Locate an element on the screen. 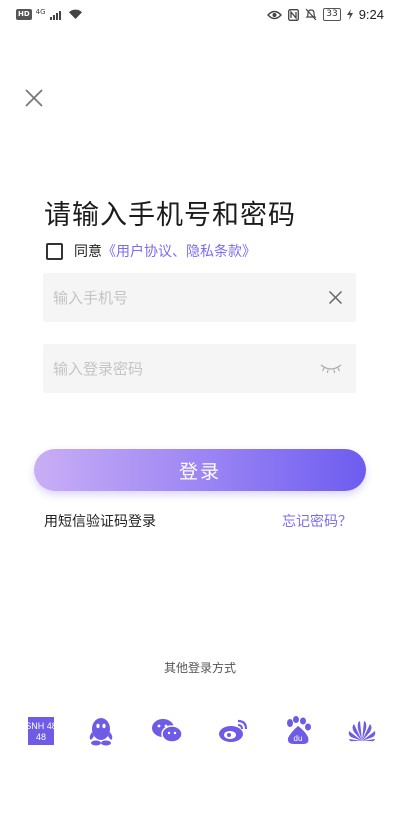 The image size is (400, 831). snh48-login-button: SNH 48 48 is located at coordinates (41, 731).